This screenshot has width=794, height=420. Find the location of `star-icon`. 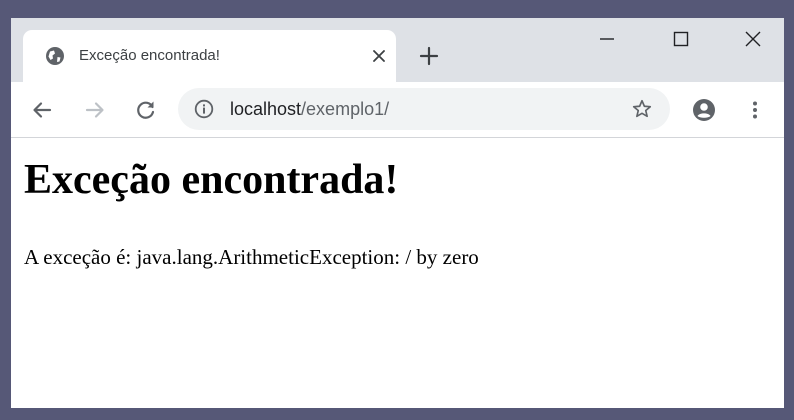

star-icon is located at coordinates (642, 109).